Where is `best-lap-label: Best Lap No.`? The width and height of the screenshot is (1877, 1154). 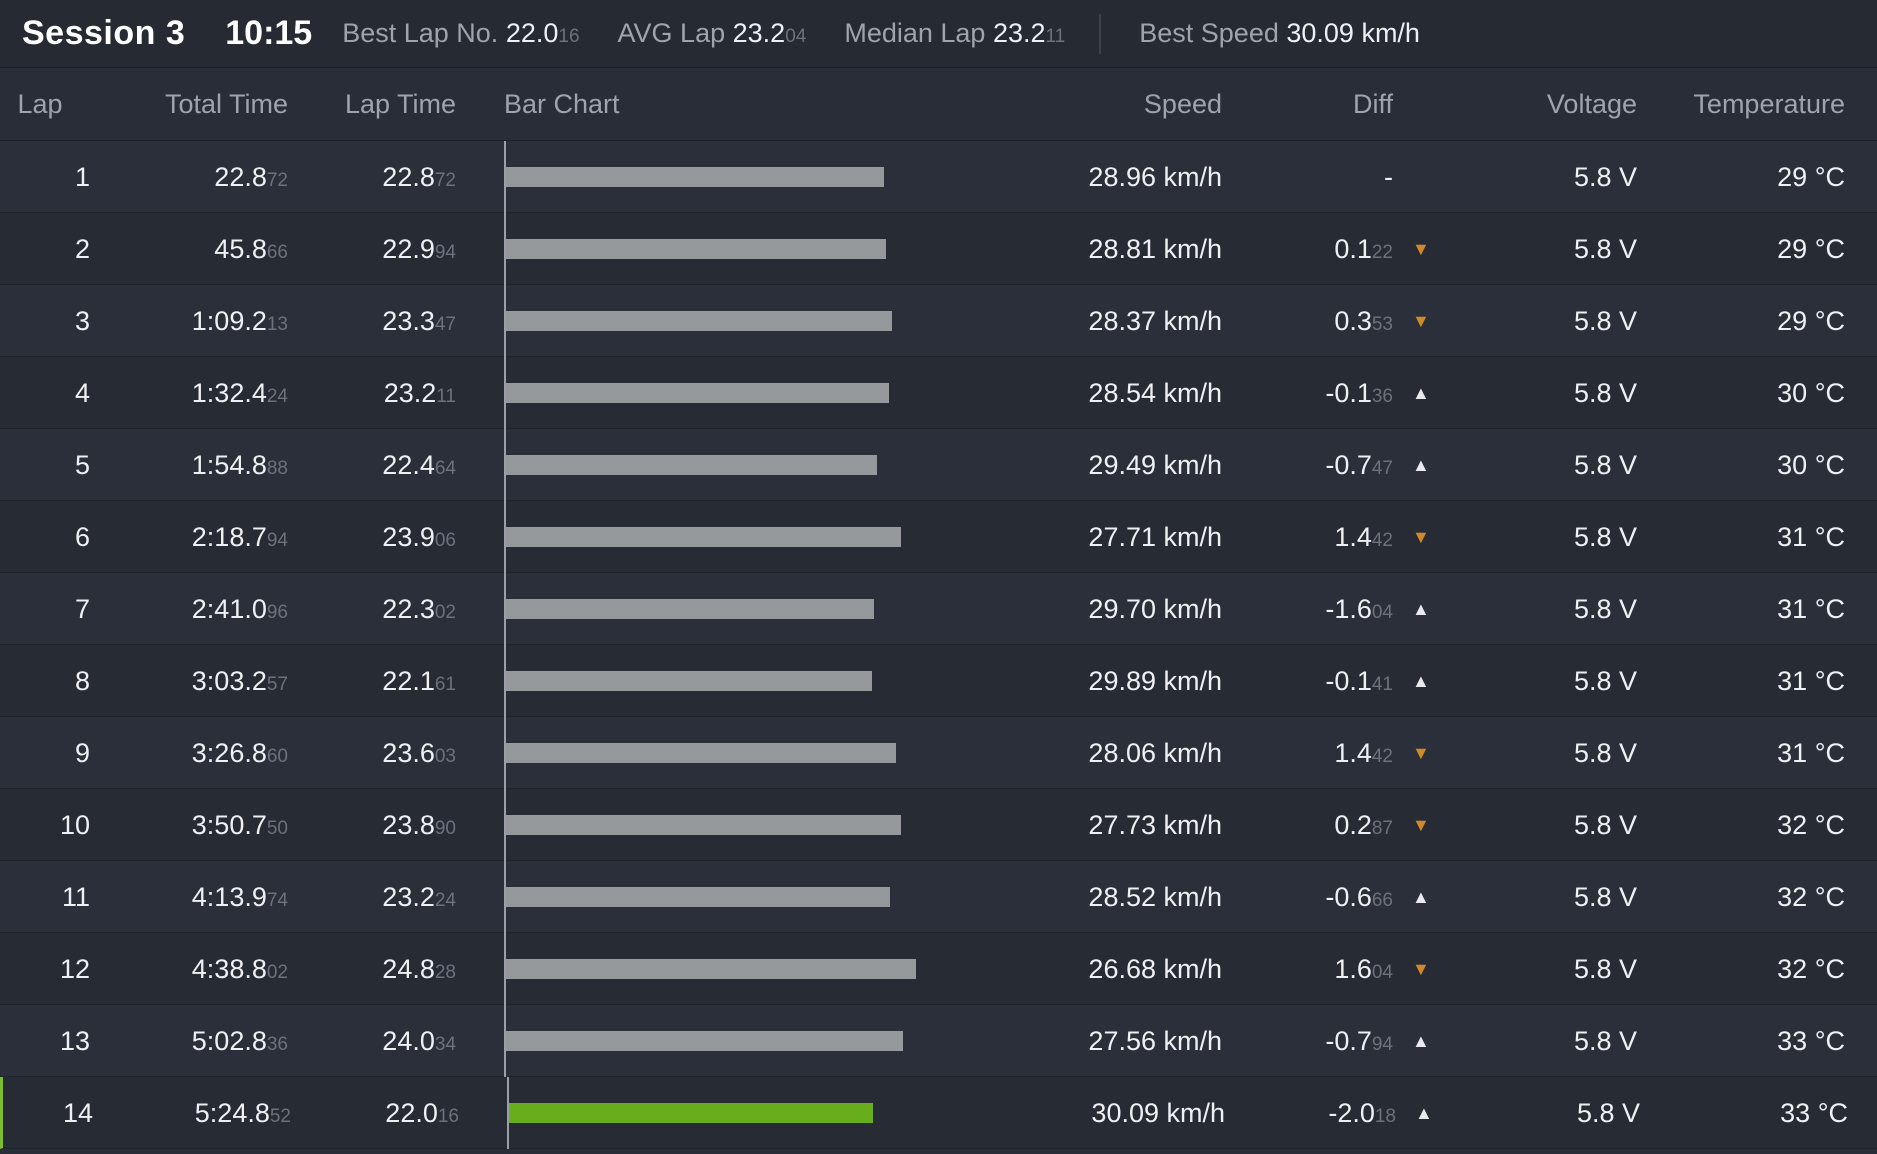
best-lap-label: Best Lap No. is located at coordinates (420, 33).